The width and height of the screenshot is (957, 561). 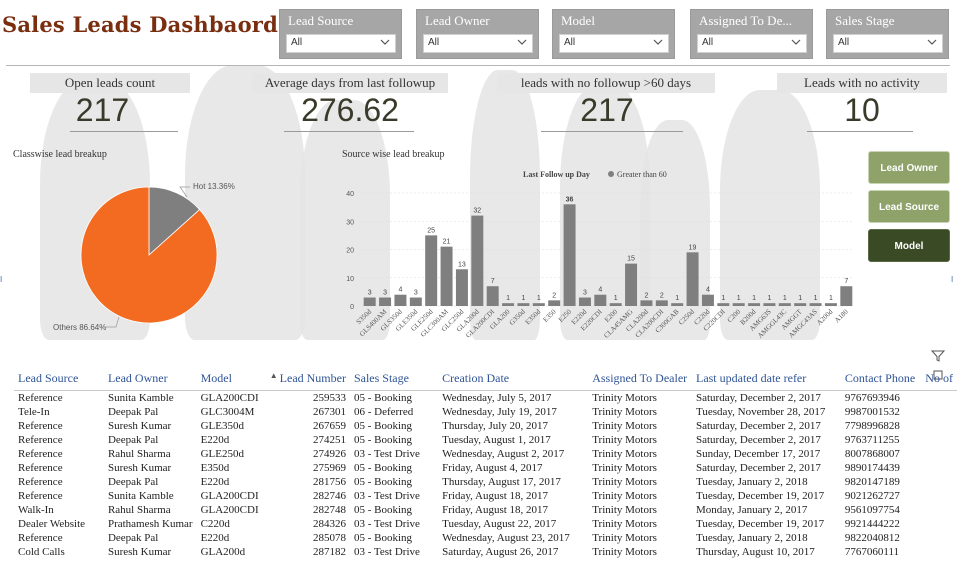 I want to click on table-cell: 267659, so click(x=329, y=425).